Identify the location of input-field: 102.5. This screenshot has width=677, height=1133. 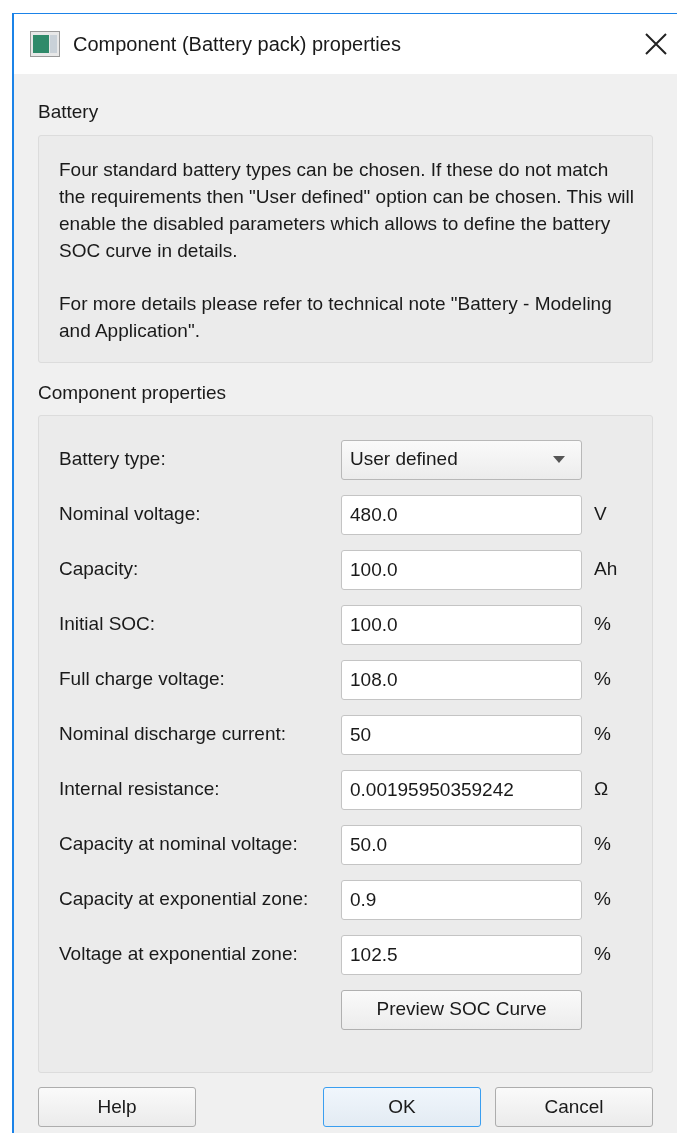
(461, 954).